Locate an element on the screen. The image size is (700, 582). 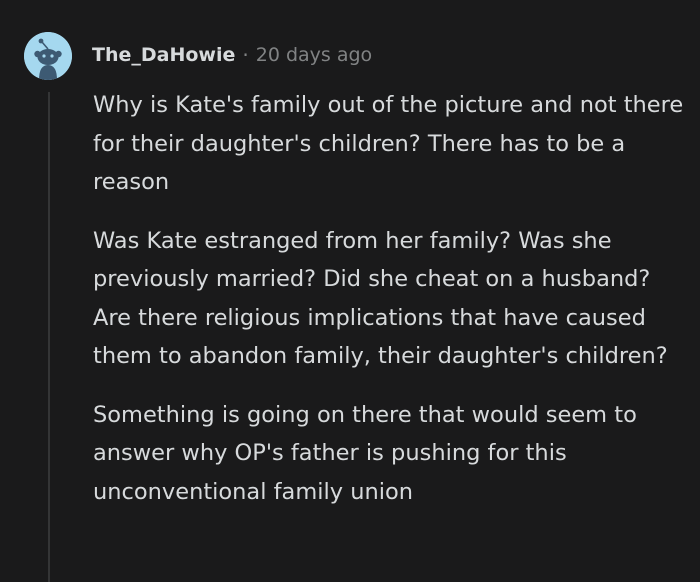
comment-header: The_DaHowie · 20 days ago is located at coordinates (232, 55).